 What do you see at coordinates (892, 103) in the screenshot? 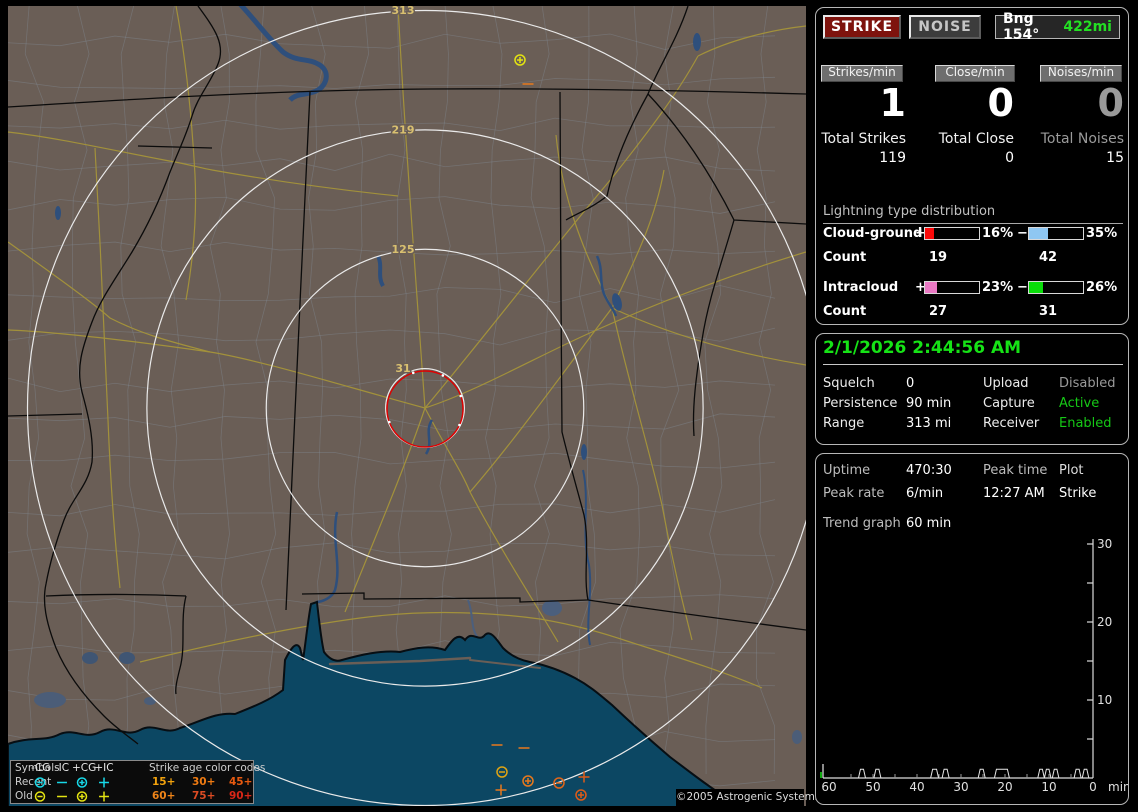
I see `strikes-per-min-value: 1` at bounding box center [892, 103].